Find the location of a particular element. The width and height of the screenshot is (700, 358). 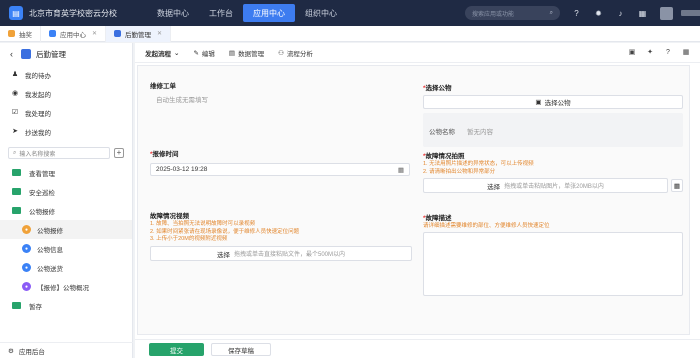

analysis-icon: ⚇ is located at coordinates (281, 53).